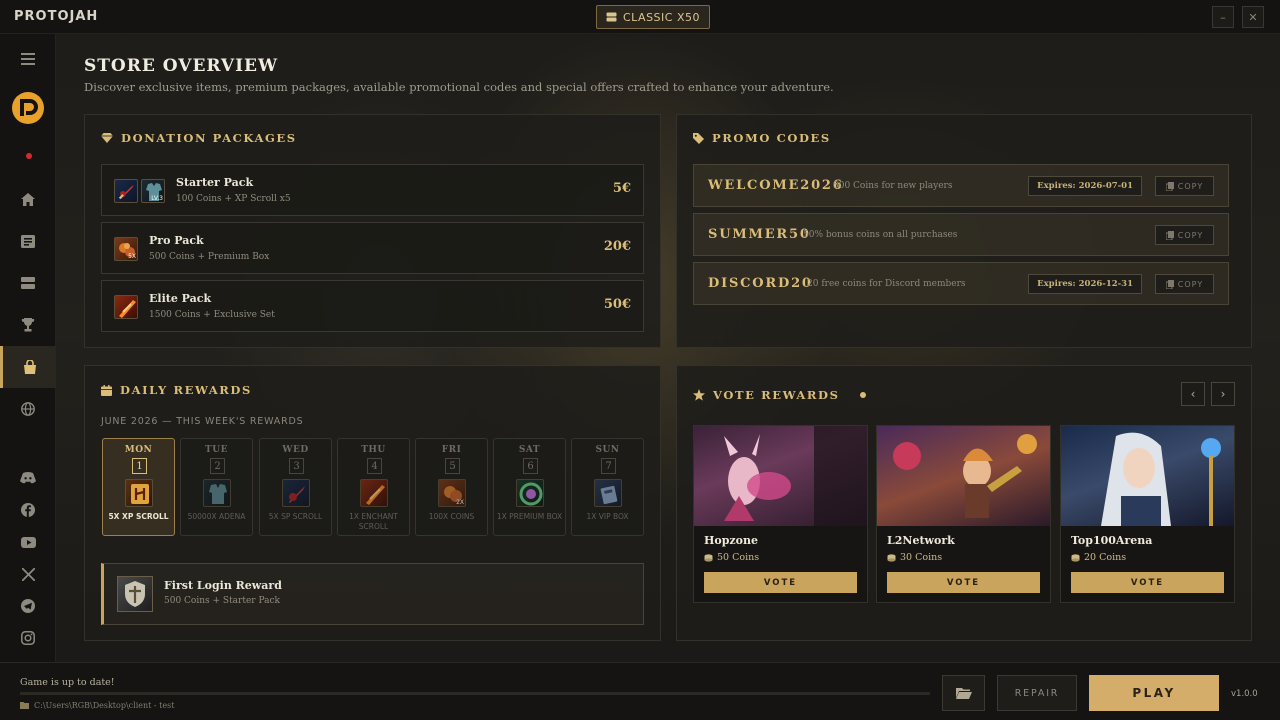 This screenshot has width=1280, height=720. What do you see at coordinates (617, 304) in the screenshot?
I see `package-price: 50€` at bounding box center [617, 304].